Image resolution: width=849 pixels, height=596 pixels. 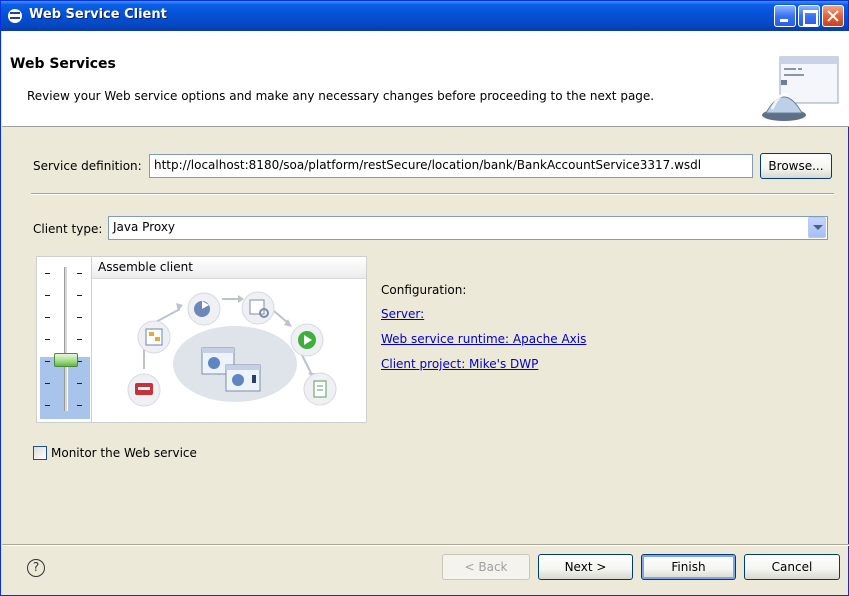 I want to click on stage-illustration-panel: Assemble client, so click(x=229, y=339).